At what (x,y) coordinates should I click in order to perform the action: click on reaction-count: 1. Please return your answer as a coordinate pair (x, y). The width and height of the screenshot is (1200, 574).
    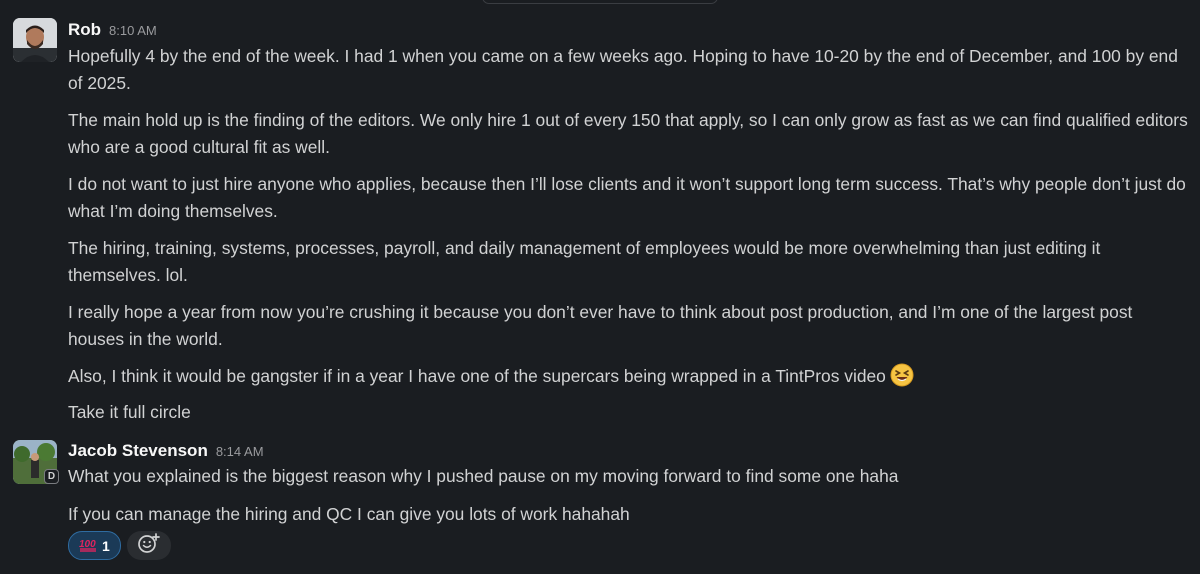
    Looking at the image, I should click on (106, 545).